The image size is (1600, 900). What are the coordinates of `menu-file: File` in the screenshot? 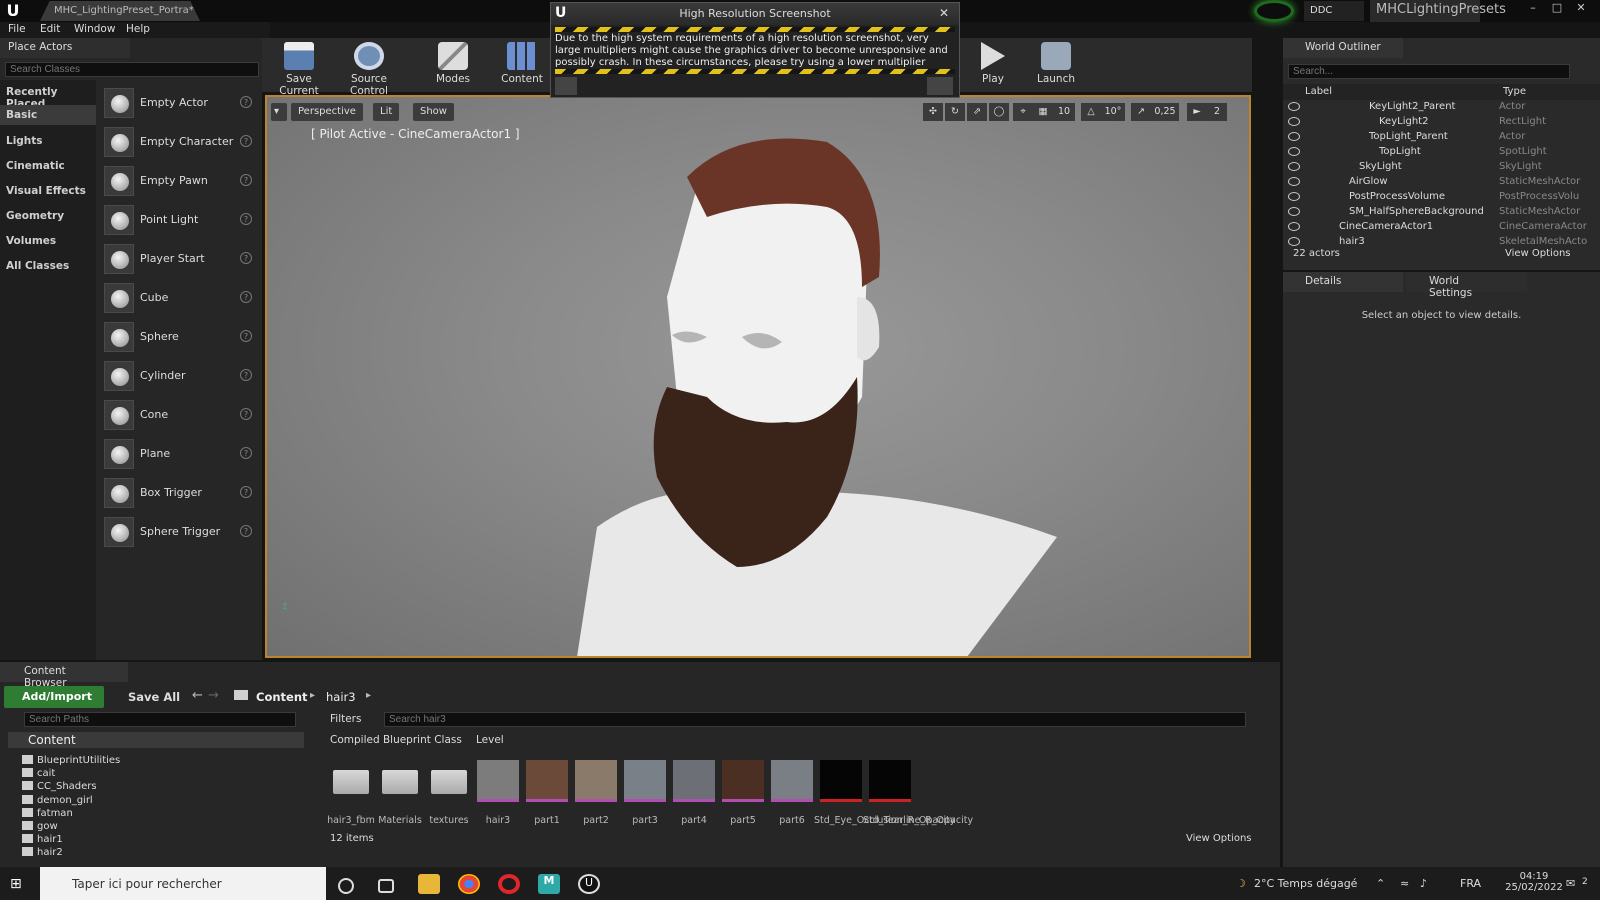 It's located at (17, 29).